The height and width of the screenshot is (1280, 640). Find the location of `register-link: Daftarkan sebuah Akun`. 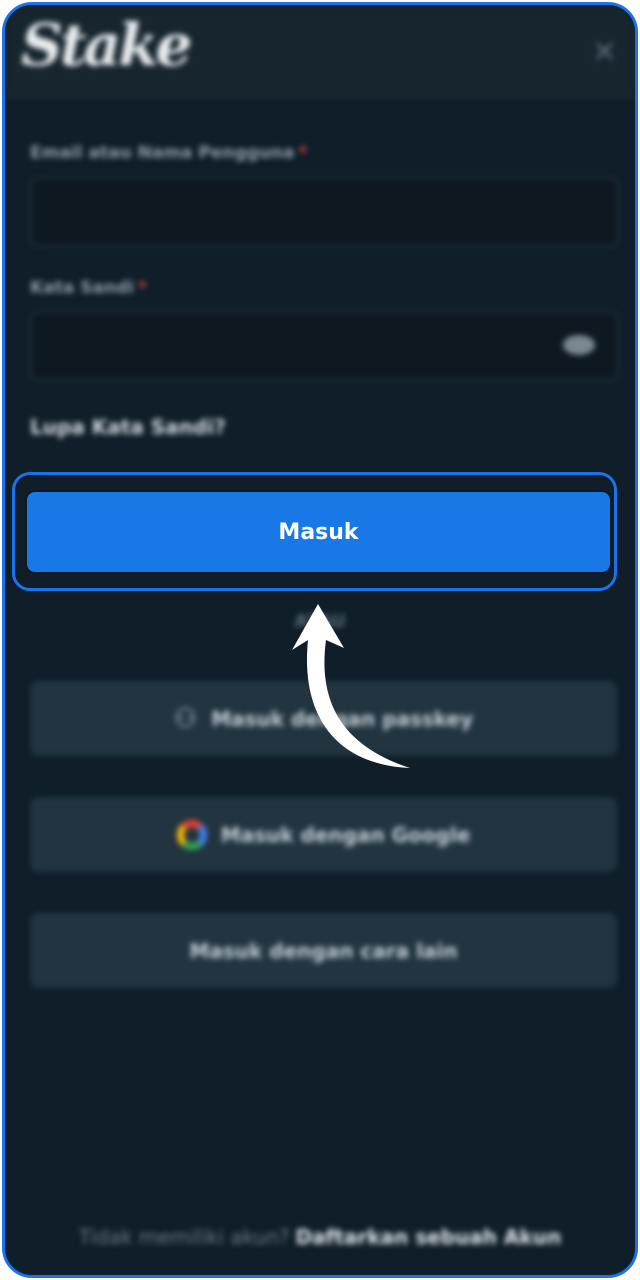

register-link: Daftarkan sebuah Akun is located at coordinates (428, 1237).